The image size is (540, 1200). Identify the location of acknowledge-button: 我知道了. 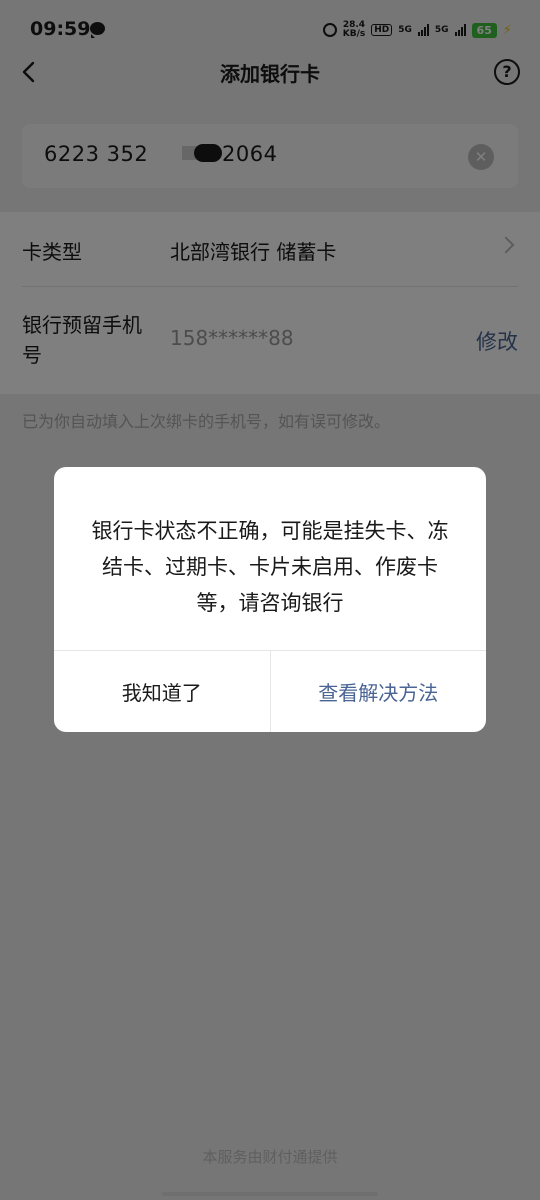
(162, 691).